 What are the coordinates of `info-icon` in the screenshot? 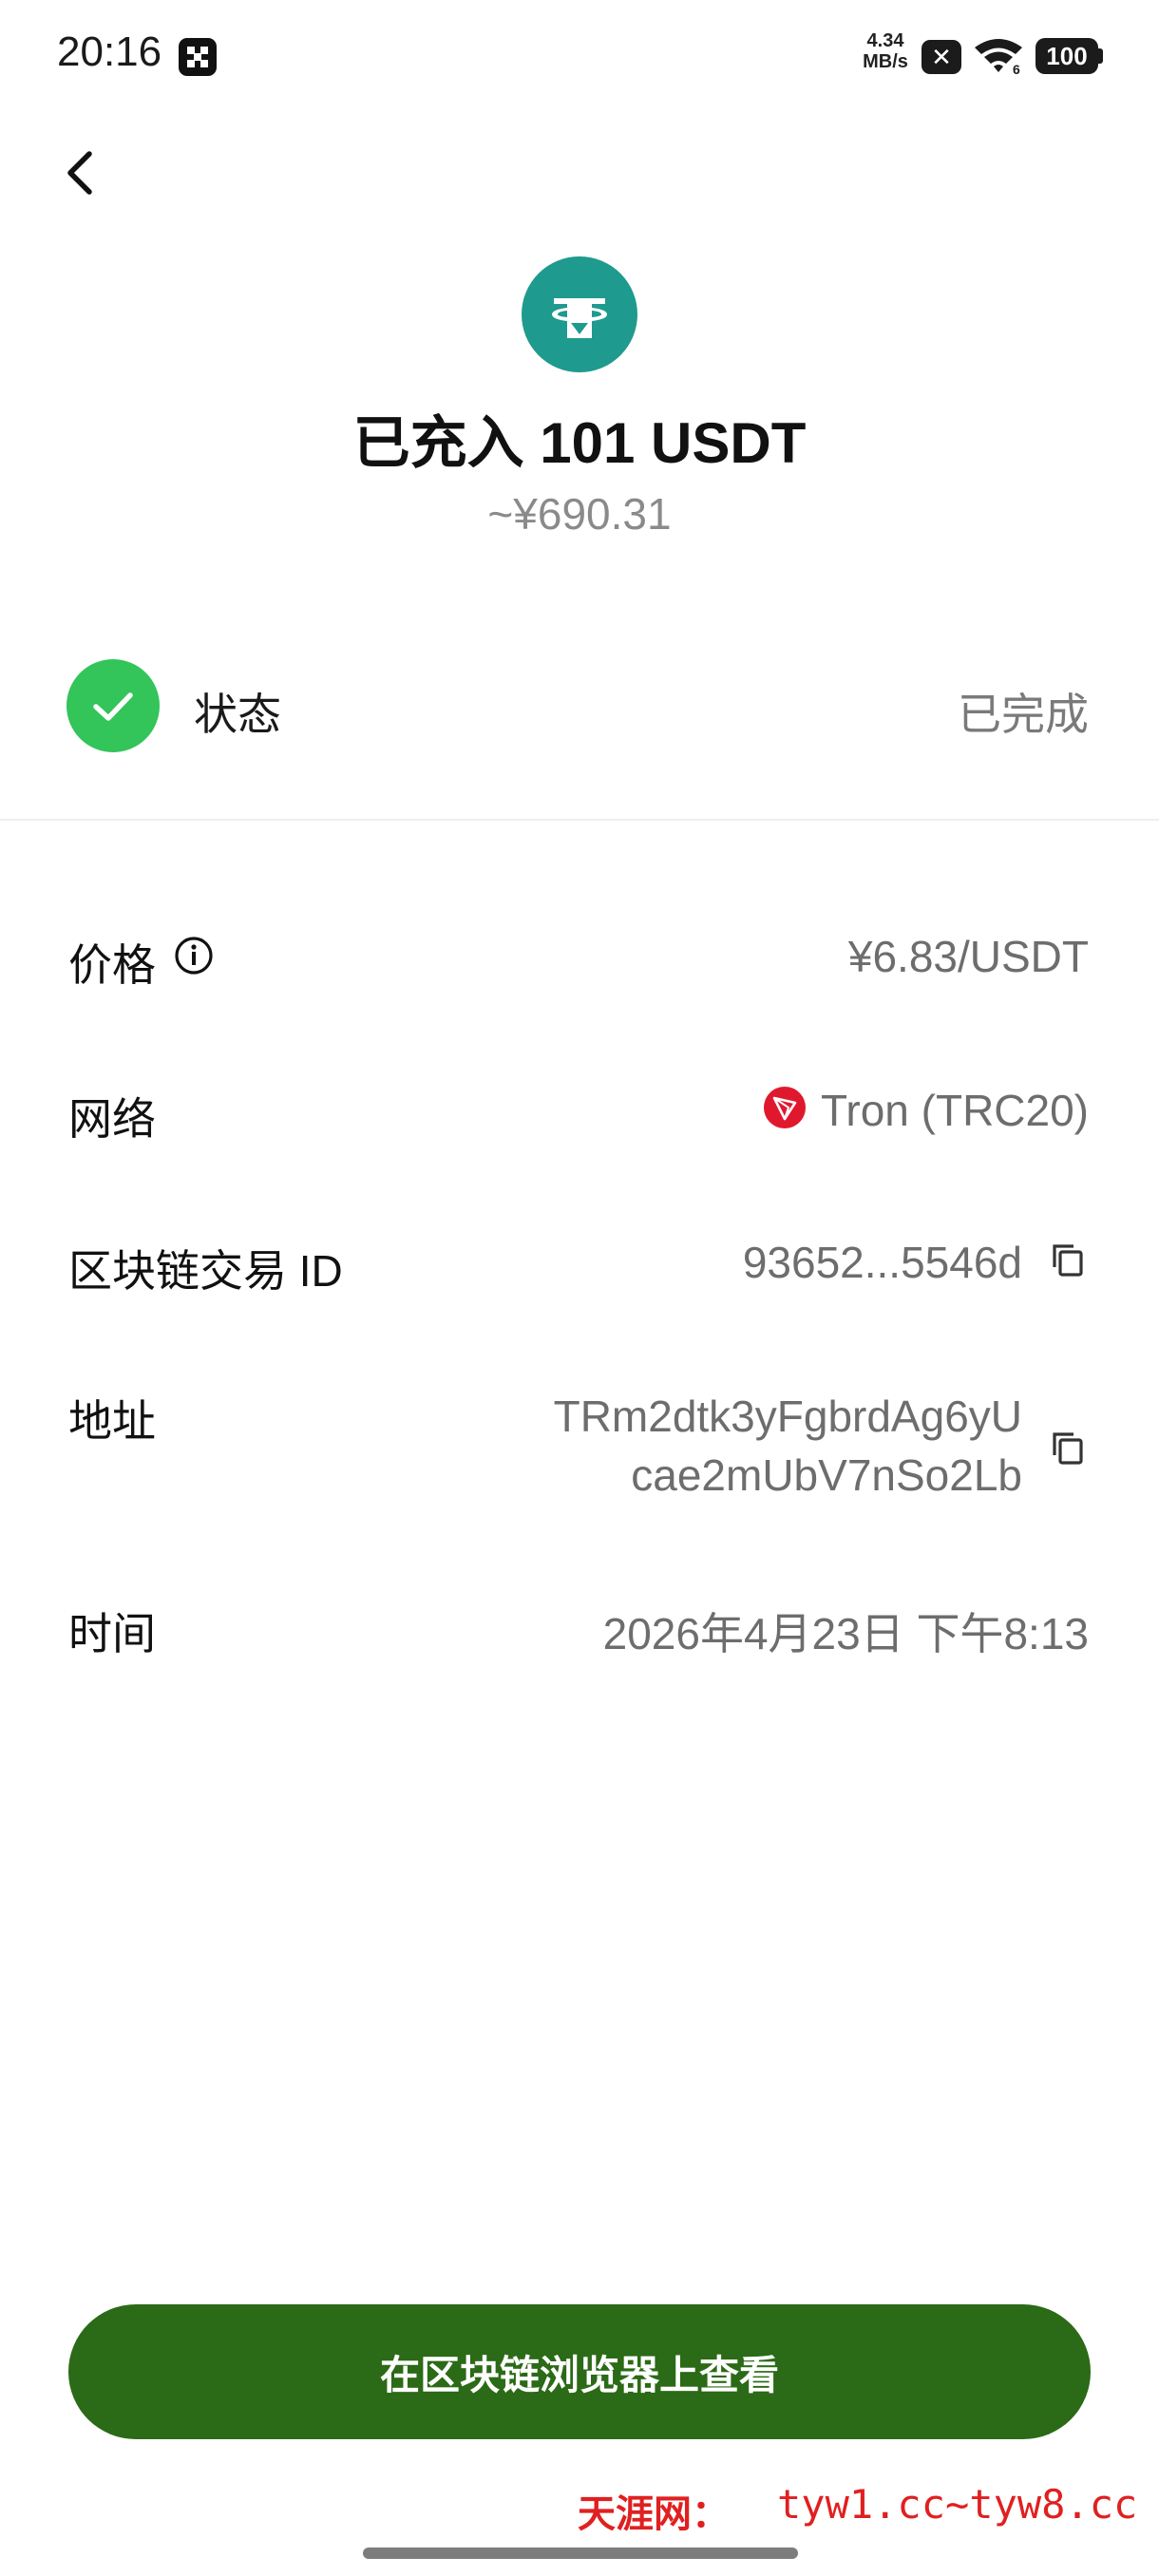 It's located at (194, 955).